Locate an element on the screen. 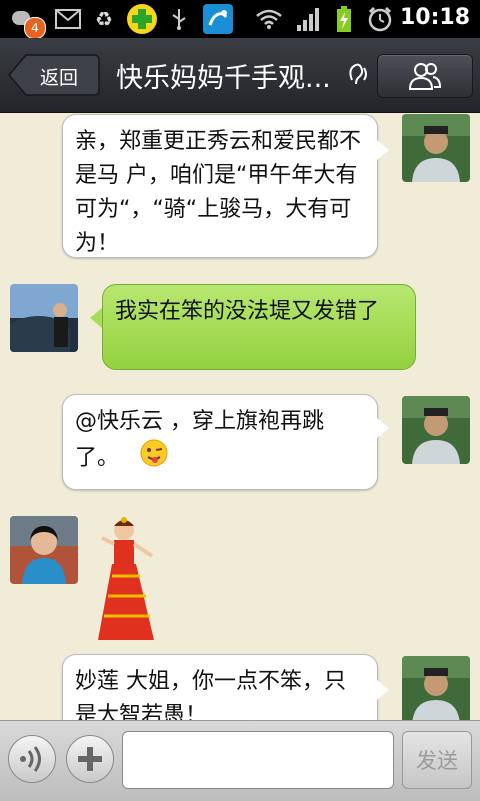 The image size is (480, 801). message-text: @快乐云 ，穿上旗袍再跳了。 is located at coordinates (199, 440).